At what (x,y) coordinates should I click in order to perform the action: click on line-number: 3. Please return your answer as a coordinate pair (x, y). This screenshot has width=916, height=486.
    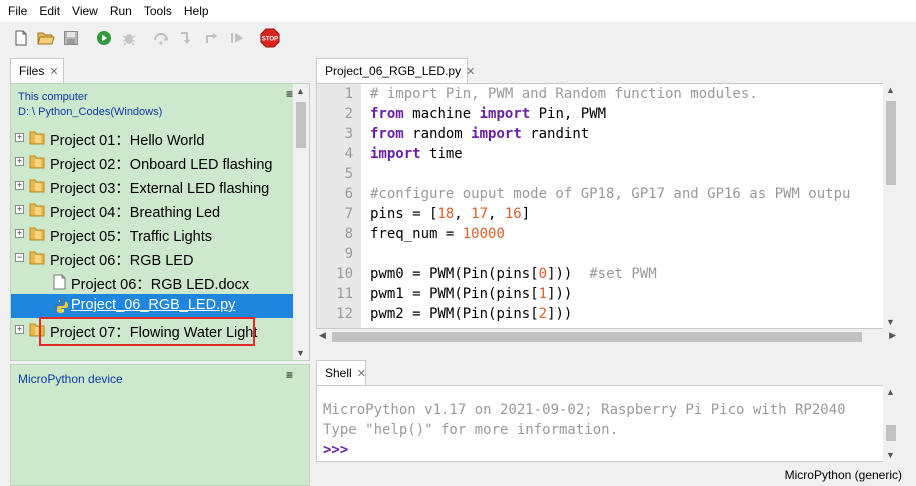
    Looking at the image, I should click on (348, 134).